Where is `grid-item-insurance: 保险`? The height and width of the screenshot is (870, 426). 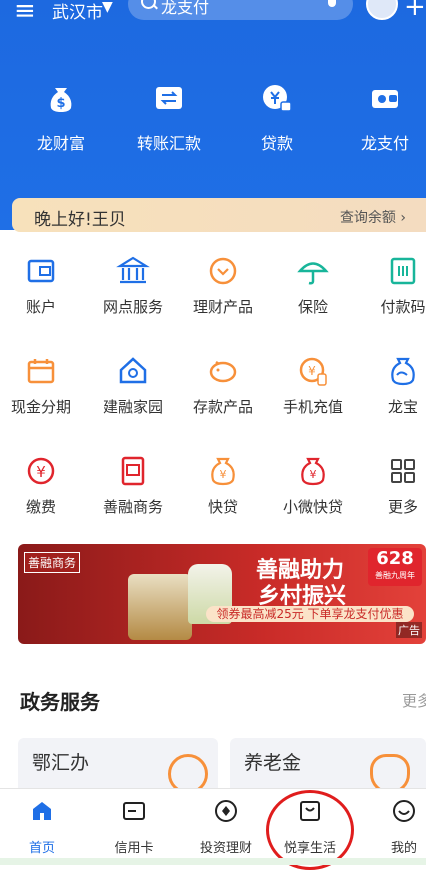
grid-item-insurance: 保险 is located at coordinates (313, 285).